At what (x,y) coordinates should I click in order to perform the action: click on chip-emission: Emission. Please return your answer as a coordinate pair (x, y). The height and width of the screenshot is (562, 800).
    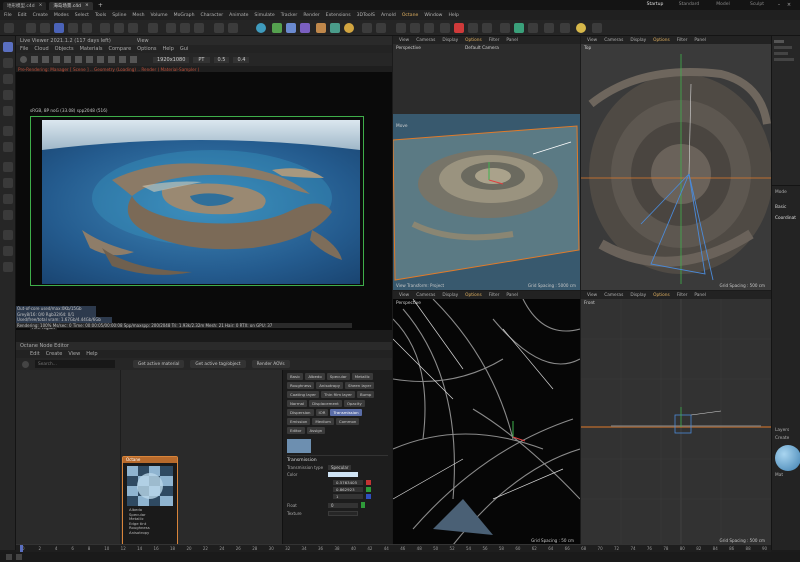
    Looking at the image, I should click on (299, 421).